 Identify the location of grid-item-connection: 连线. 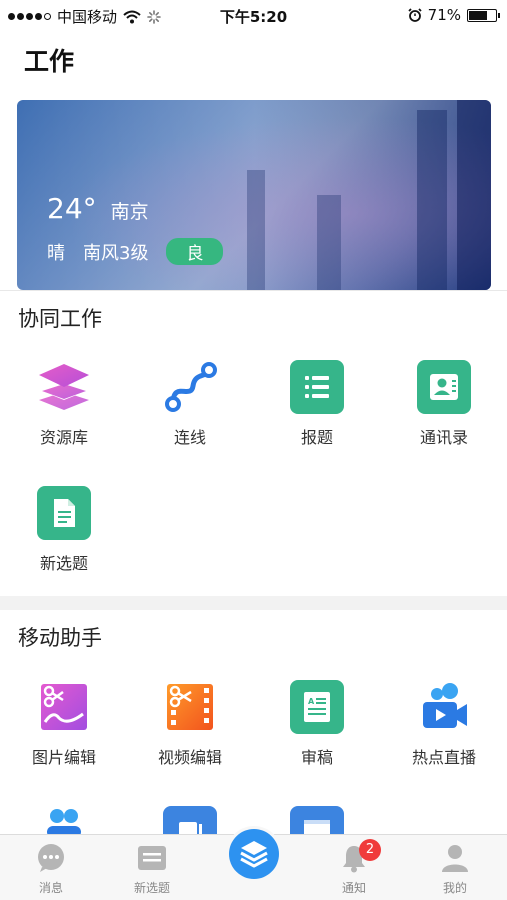
(190, 404).